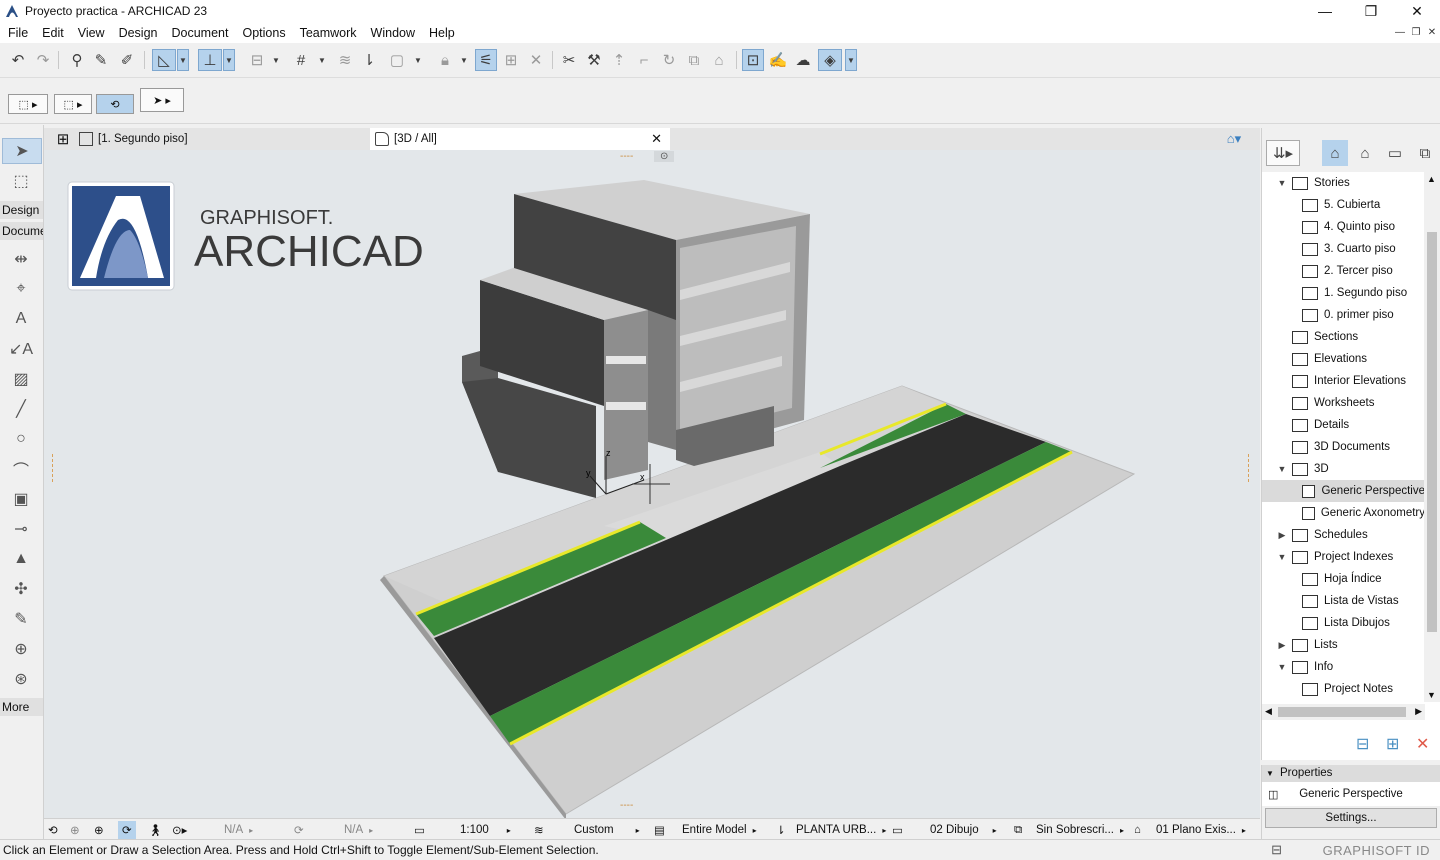  What do you see at coordinates (607, 830) in the screenshot?
I see `dimension-select: Custom ▸` at bounding box center [607, 830].